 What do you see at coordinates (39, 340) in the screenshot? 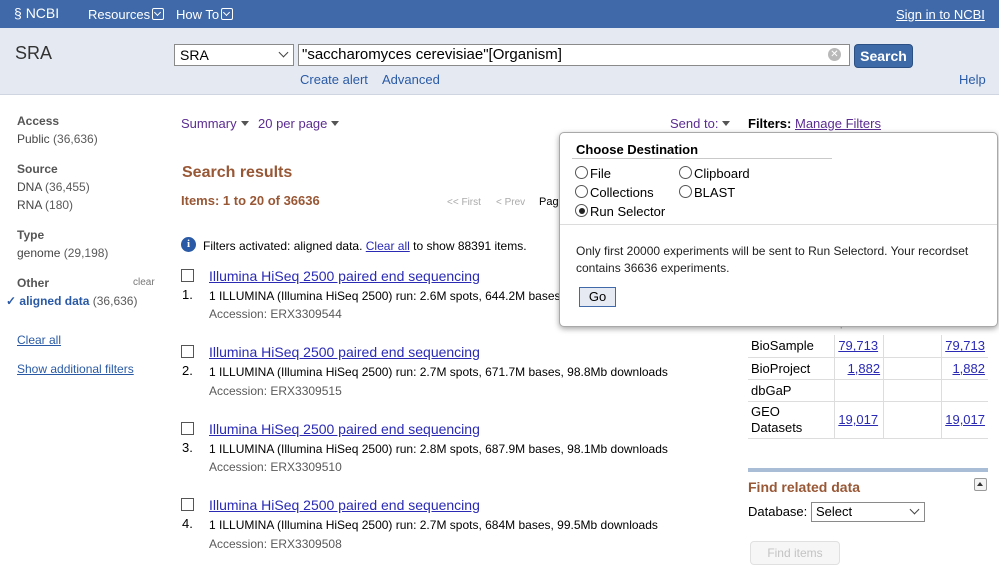
I see `clear-all-link: Clear all` at bounding box center [39, 340].